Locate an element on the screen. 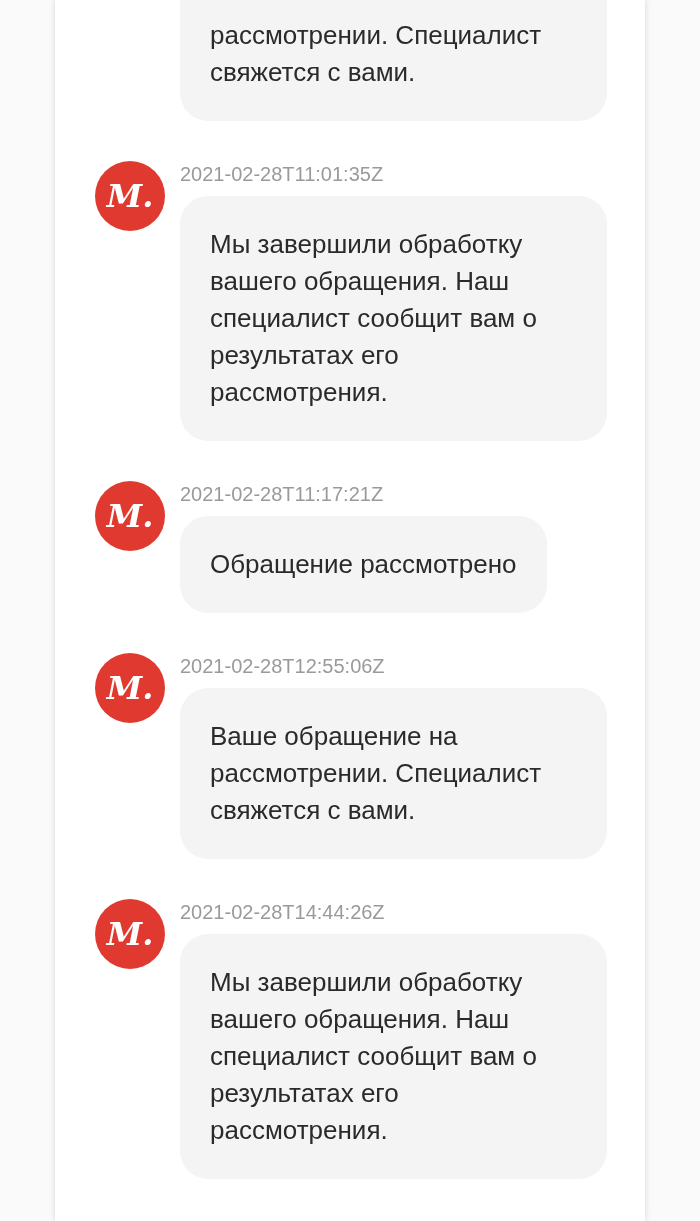  message-timestamp: 2021-02-28T11:17:21Z is located at coordinates (282, 494).